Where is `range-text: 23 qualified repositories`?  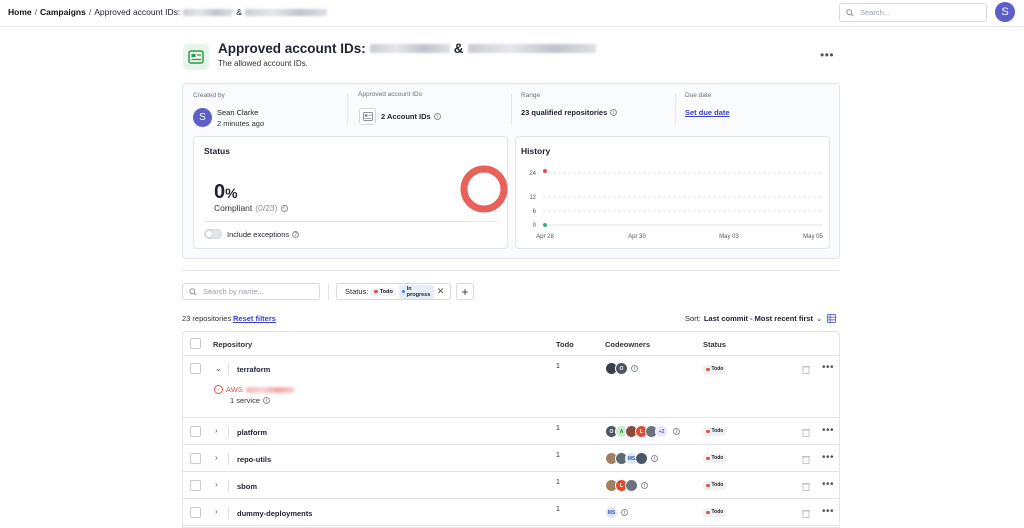 range-text: 23 qualified repositories is located at coordinates (564, 112).